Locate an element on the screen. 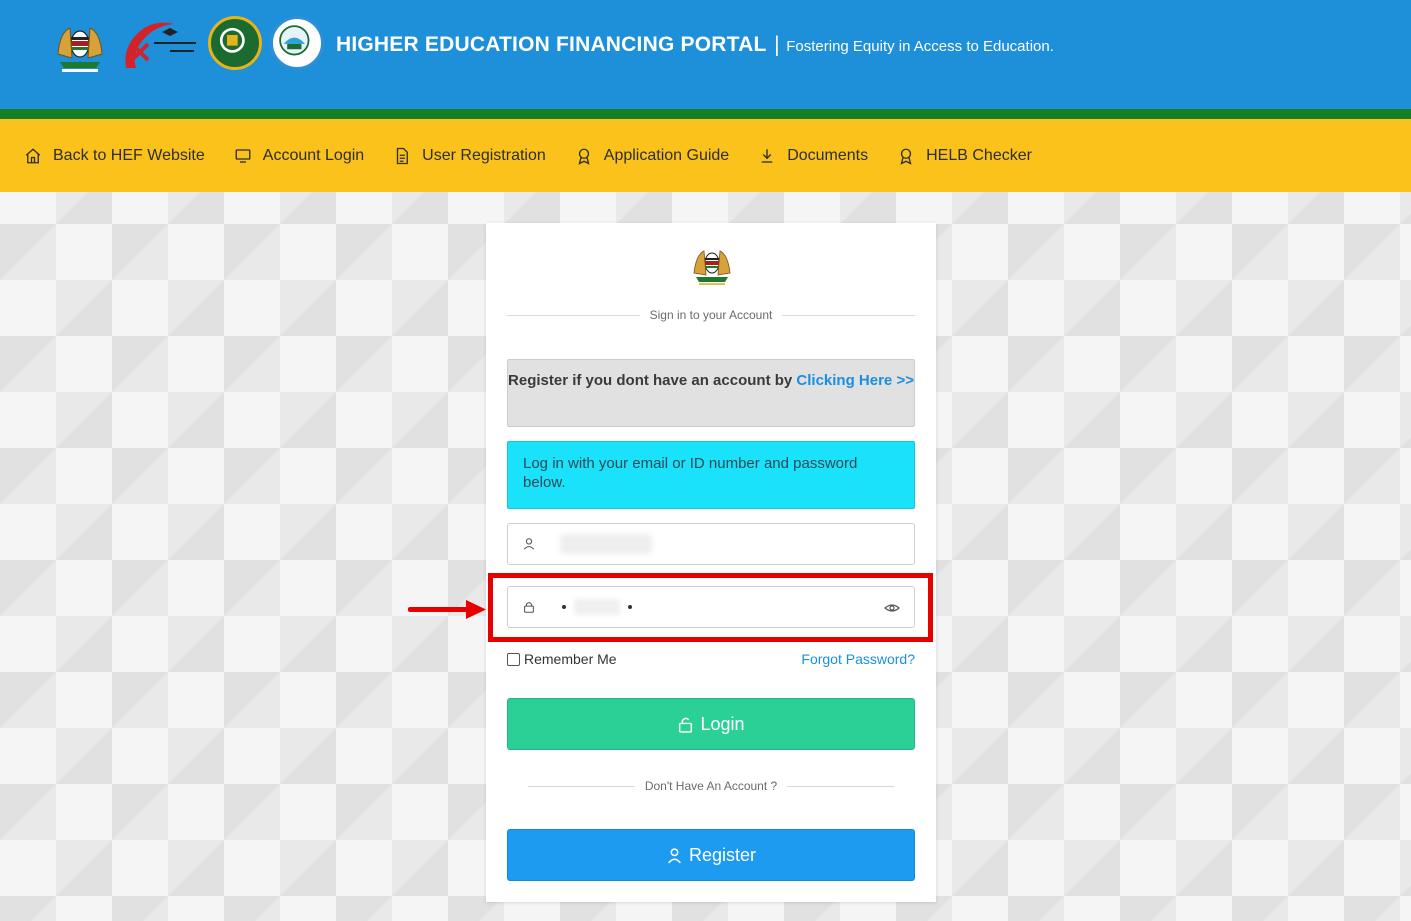  lock-icon is located at coordinates (529, 607).